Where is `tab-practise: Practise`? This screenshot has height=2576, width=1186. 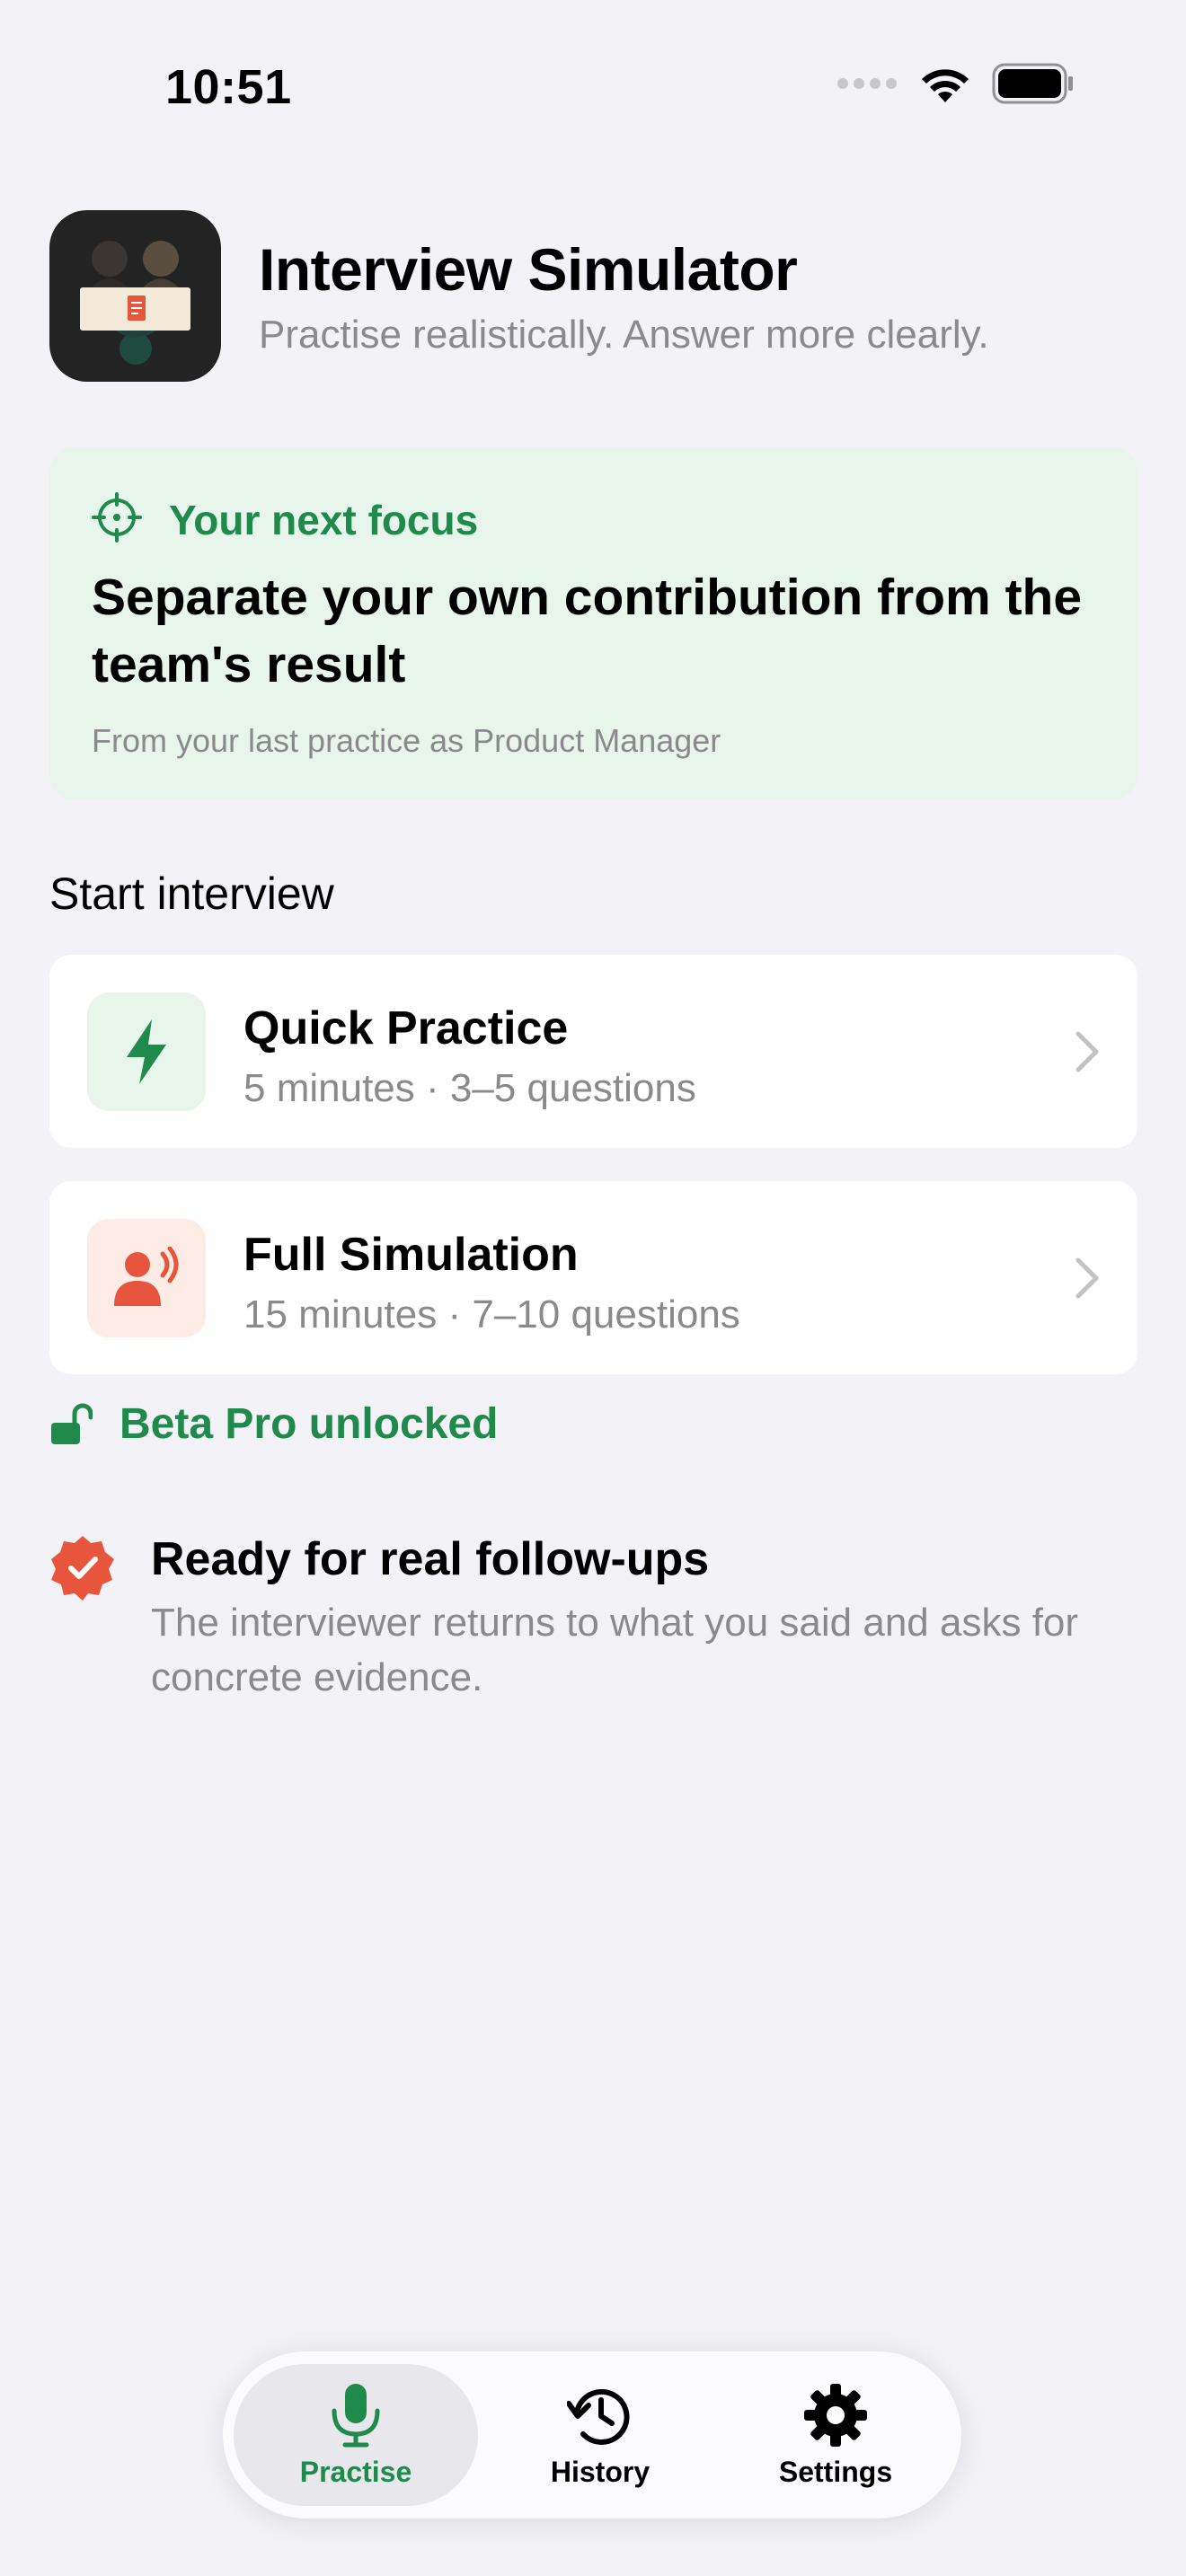
tab-practise: Practise is located at coordinates (356, 2435).